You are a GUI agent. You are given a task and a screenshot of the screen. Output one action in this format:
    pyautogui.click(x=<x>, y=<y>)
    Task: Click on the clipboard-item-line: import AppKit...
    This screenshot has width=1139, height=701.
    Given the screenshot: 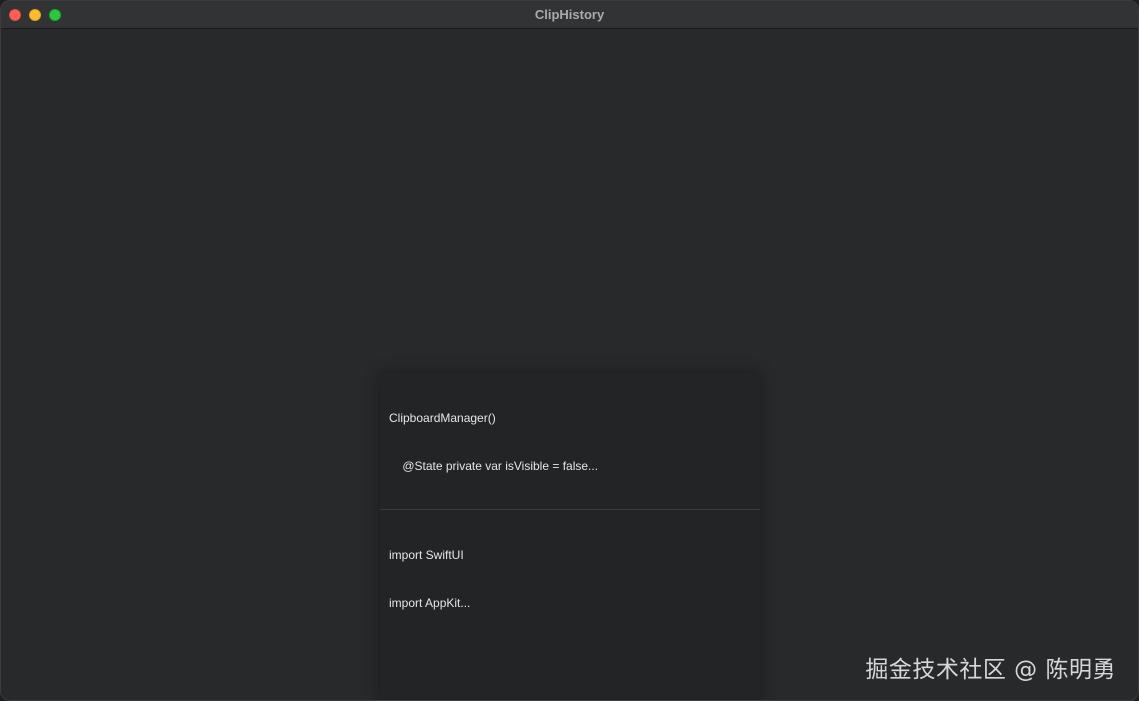 What is the action you would take?
    pyautogui.click(x=430, y=603)
    